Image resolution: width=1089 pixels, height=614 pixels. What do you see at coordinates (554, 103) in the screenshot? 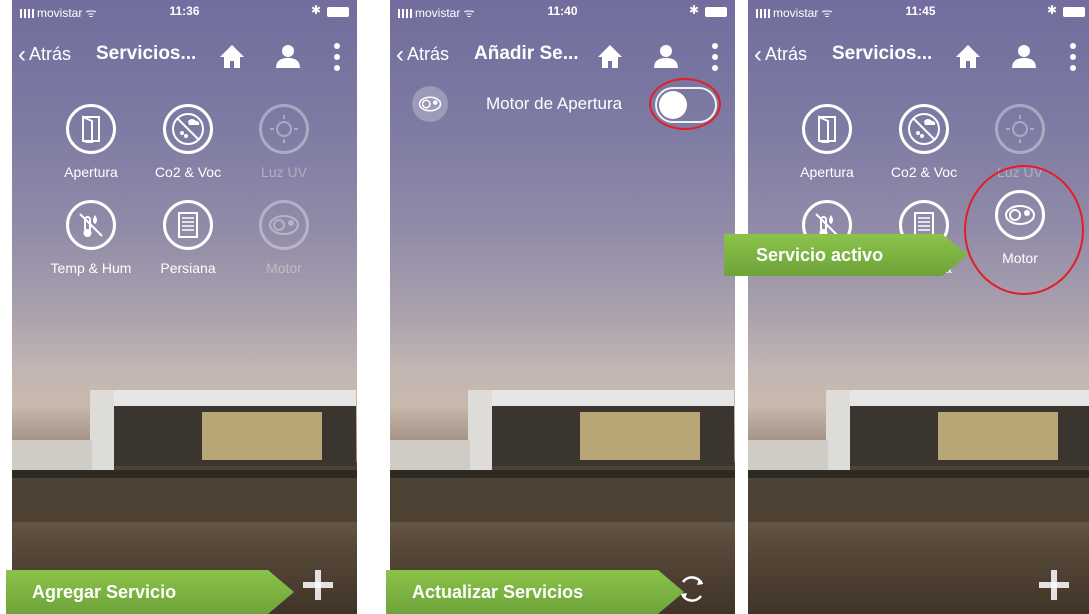
I see `service-toggle-label: Motor de Apertura` at bounding box center [554, 103].